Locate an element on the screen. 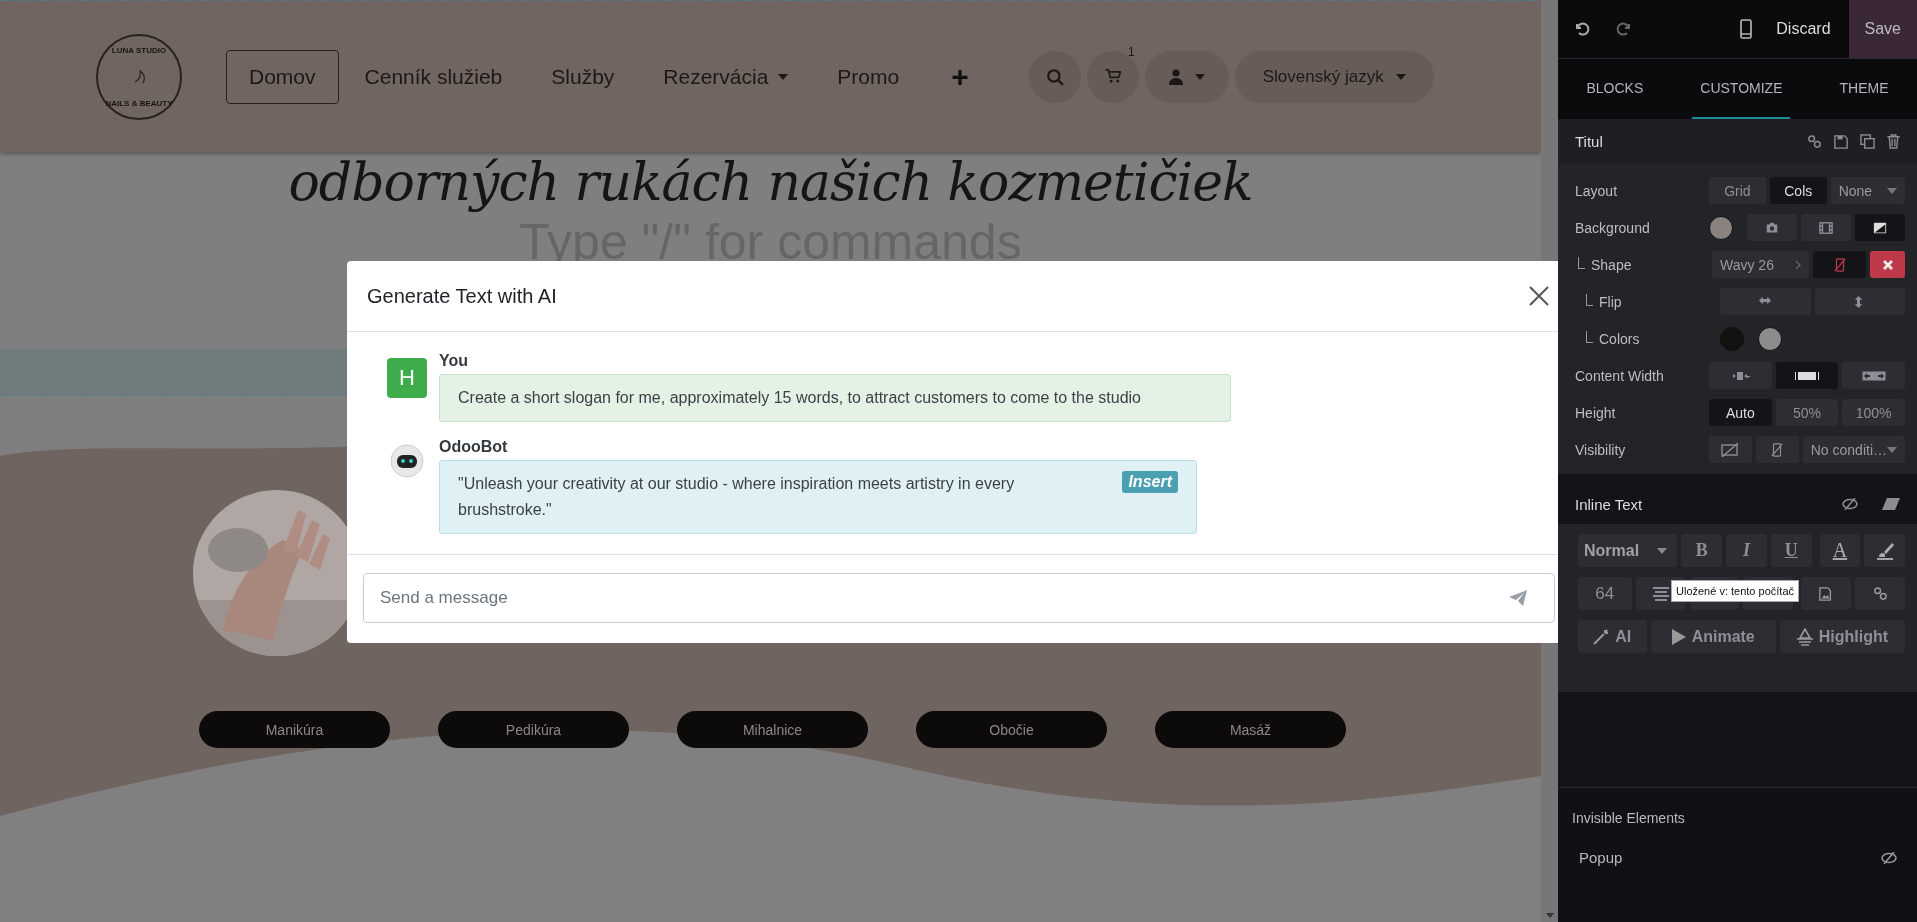  gradient-icon is located at coordinates (1880, 227).